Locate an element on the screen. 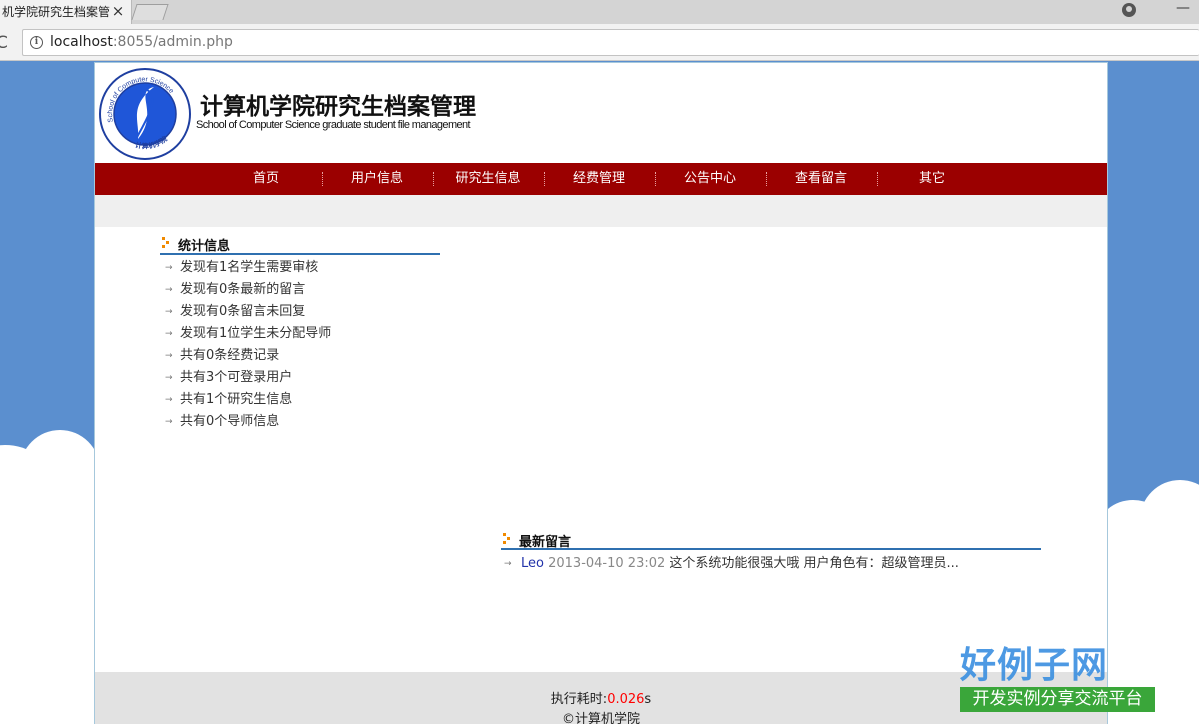  site-footer: 执行耗时:0.026s ©计算机学院 is located at coordinates (601, 698).